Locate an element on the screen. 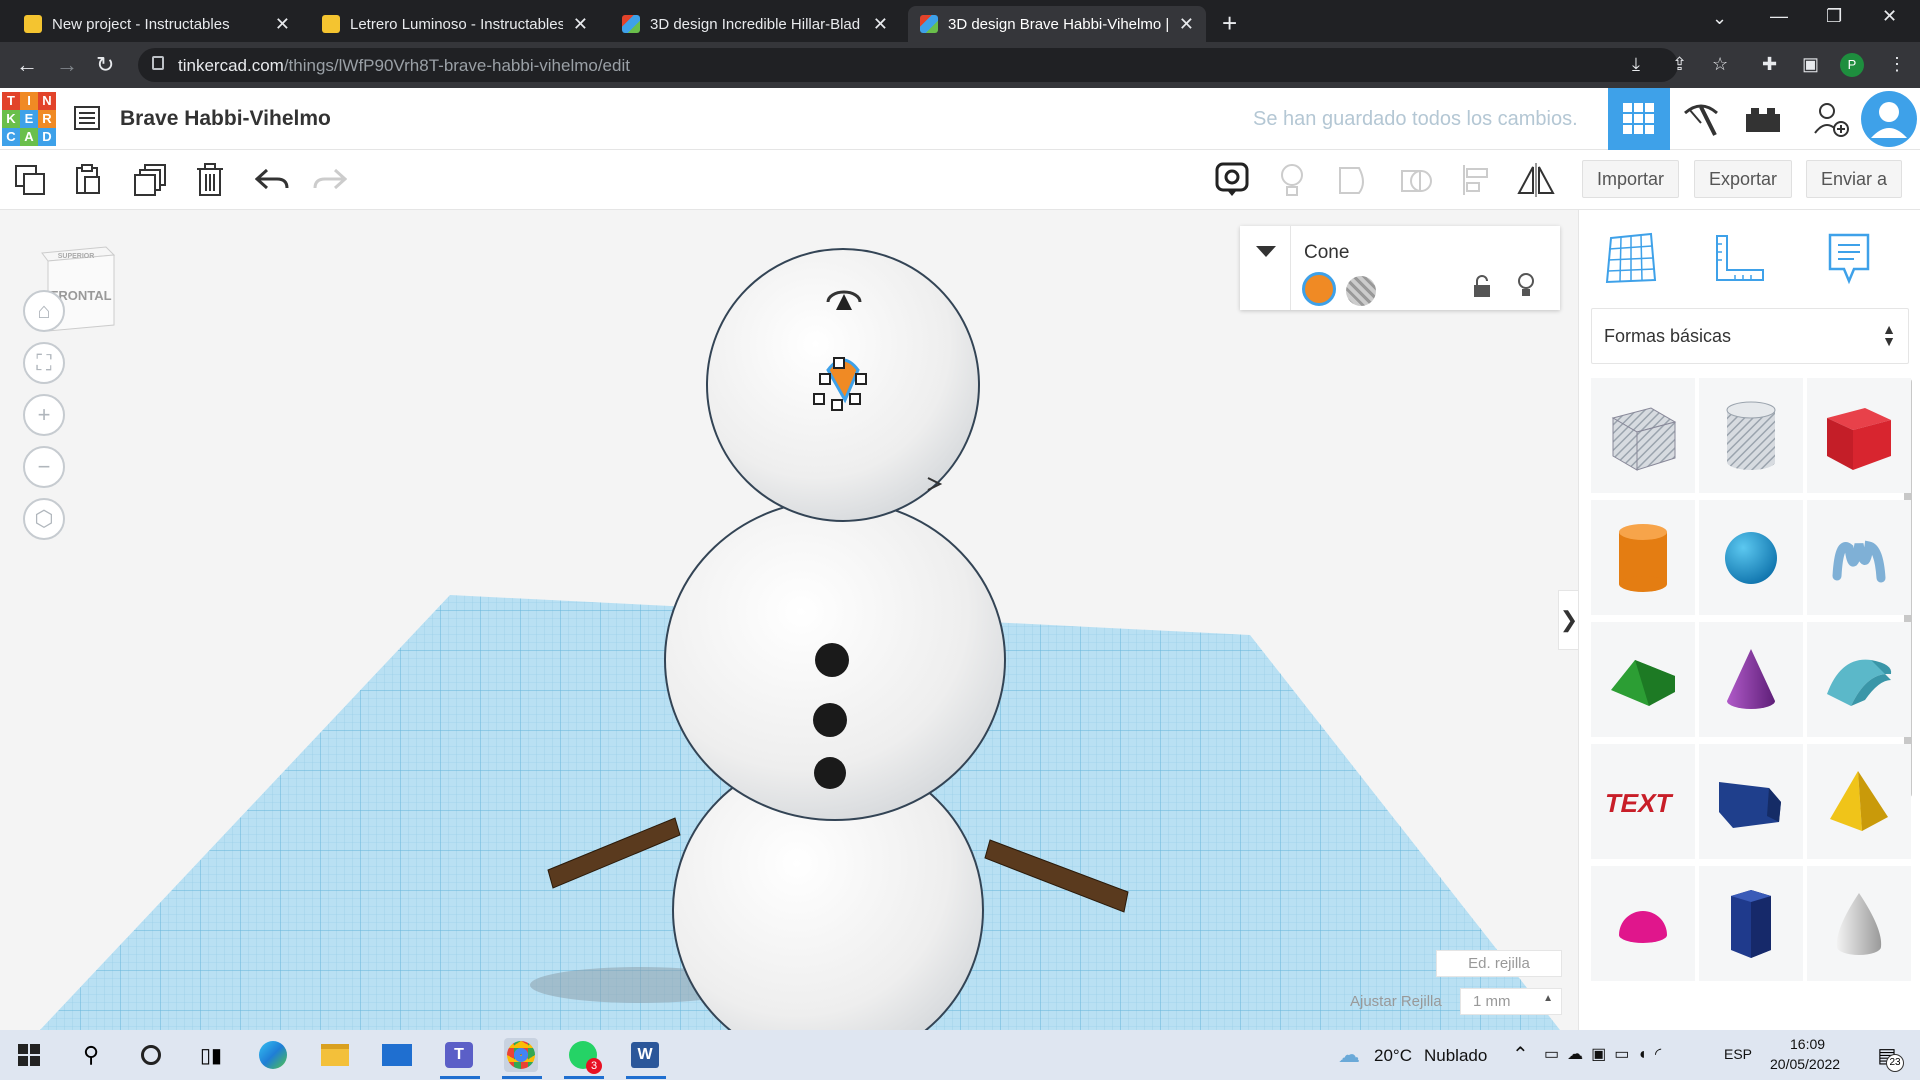 This screenshot has width=1920, height=1080. home-view-icon: ⌂ is located at coordinates (44, 311).